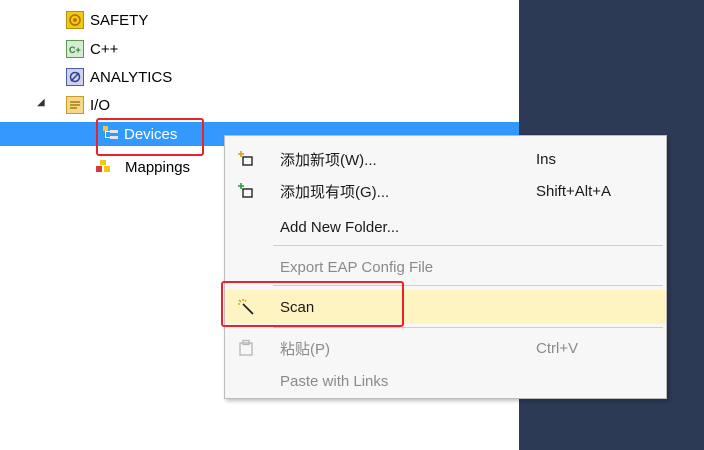  What do you see at coordinates (104, 49) in the screenshot?
I see `tree-item-label: C++` at bounding box center [104, 49].